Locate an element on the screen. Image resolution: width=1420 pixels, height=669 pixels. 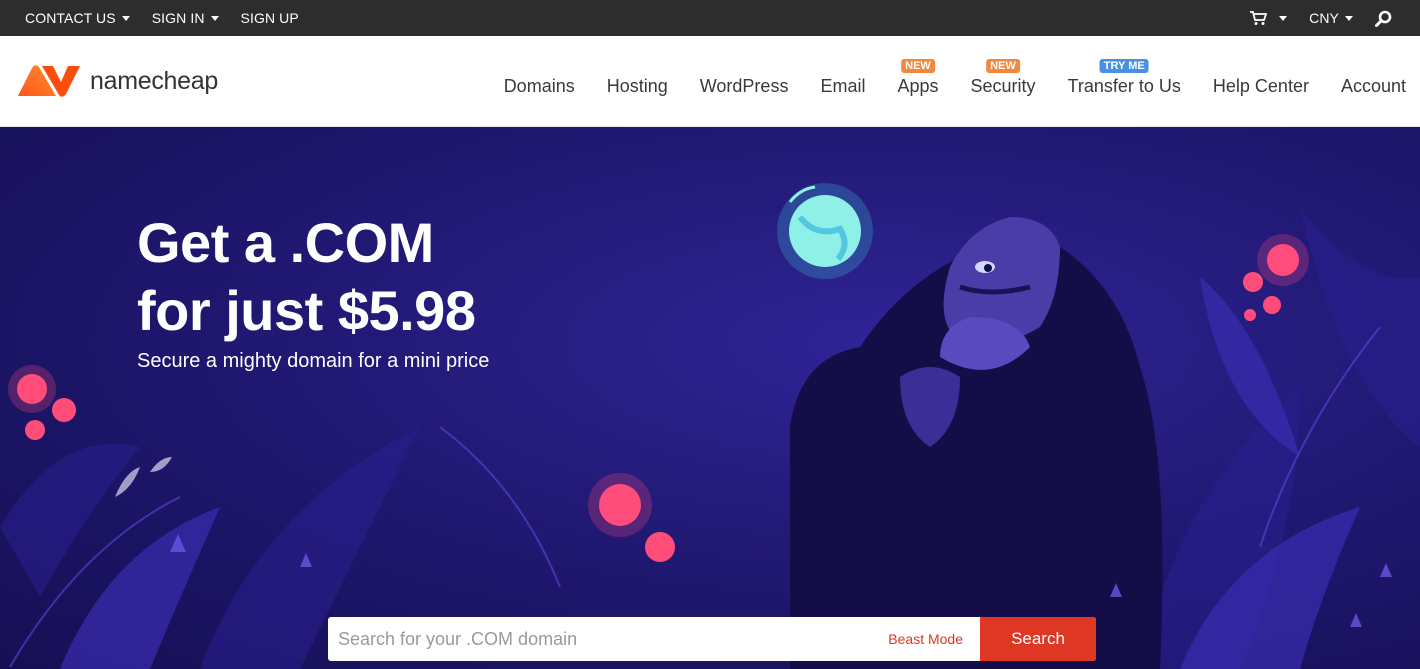
contact-us-menu: CONTACT US is located at coordinates (77, 18).